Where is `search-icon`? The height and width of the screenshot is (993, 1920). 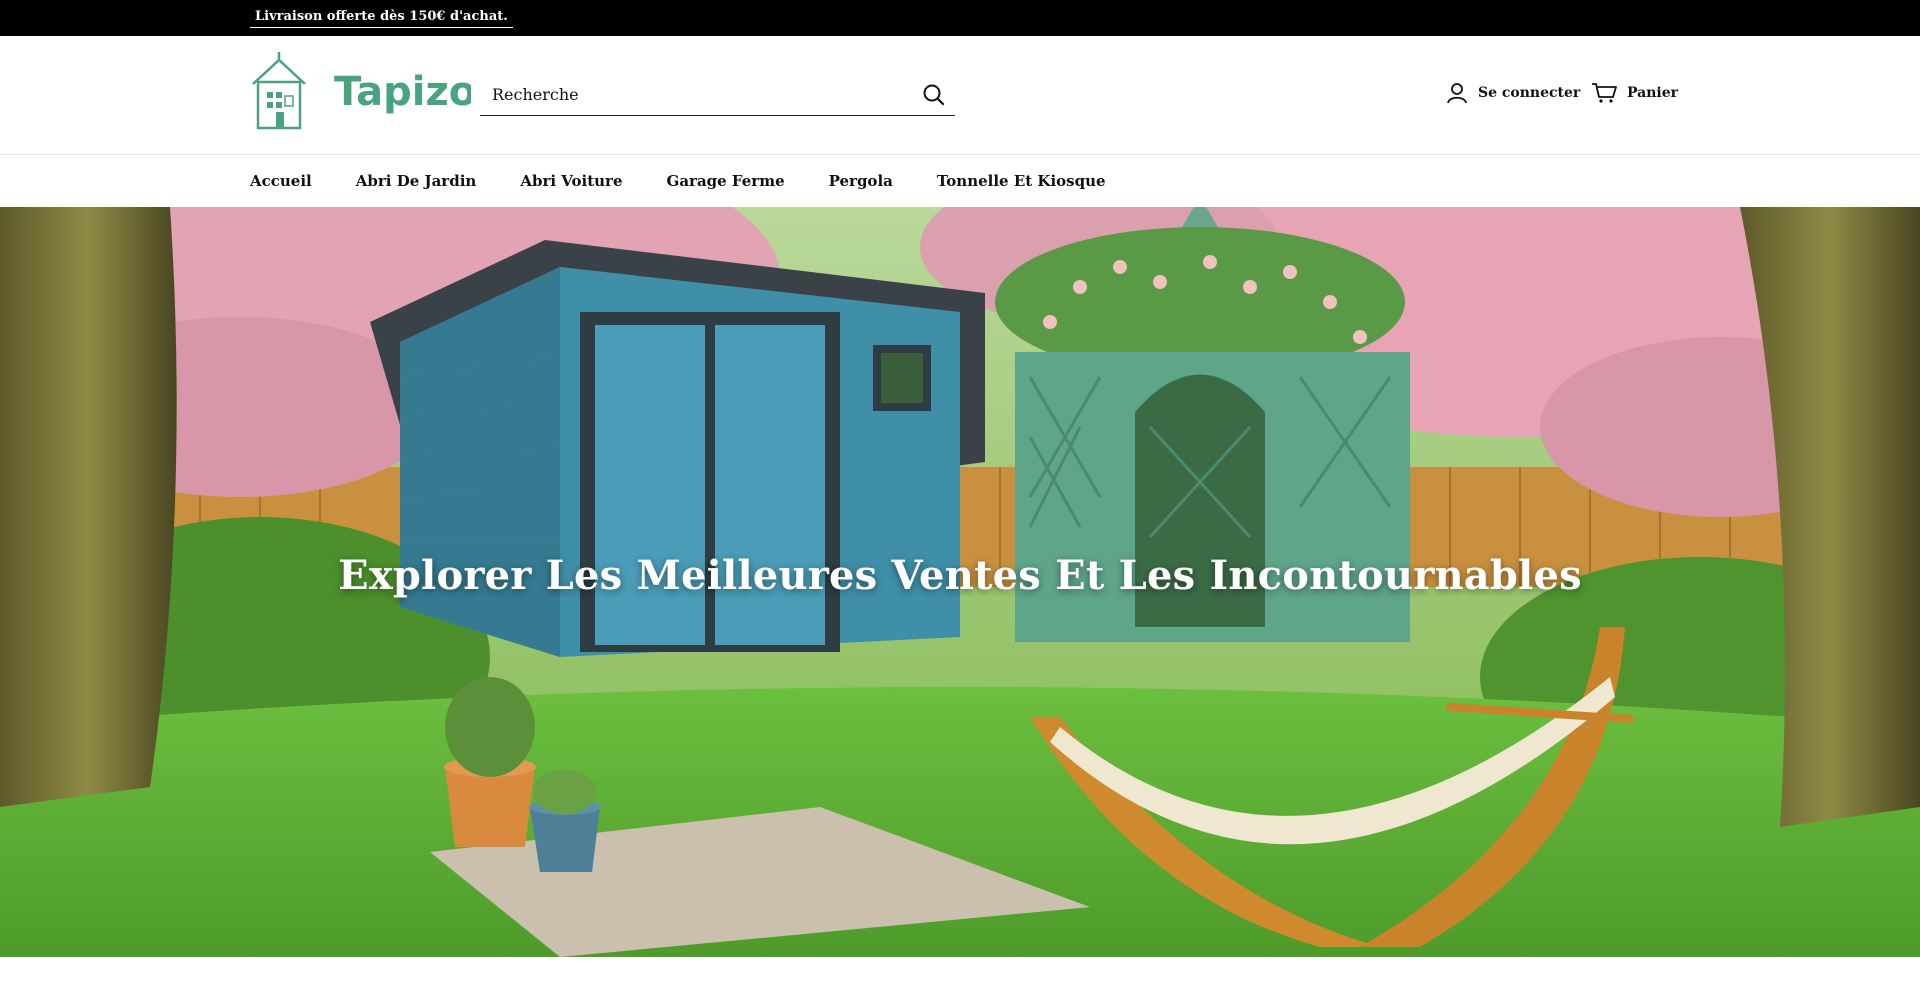 search-icon is located at coordinates (934, 95).